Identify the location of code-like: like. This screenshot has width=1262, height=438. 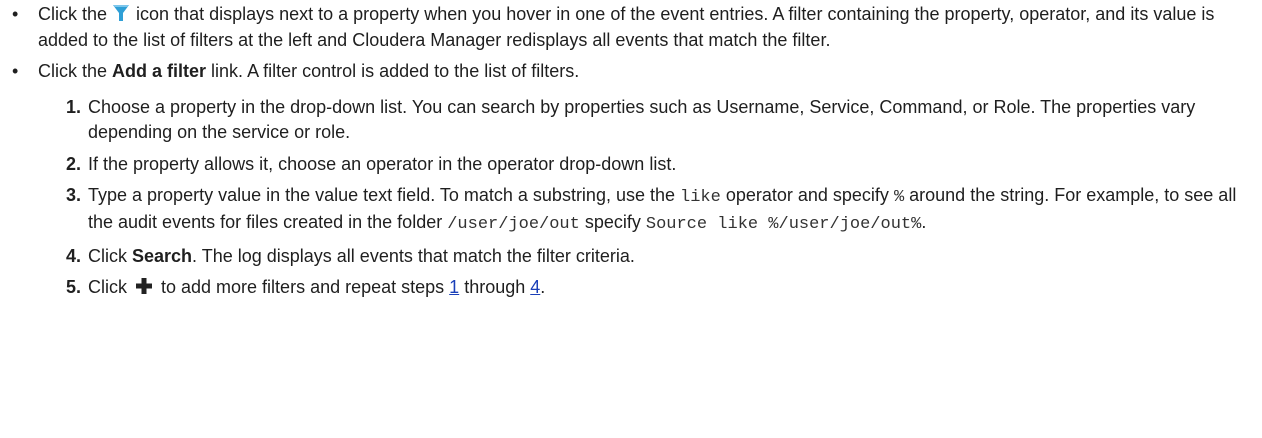
(700, 198).